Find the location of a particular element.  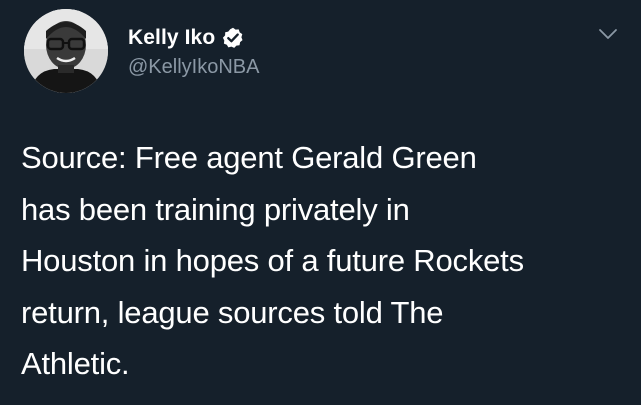

tweet-text-line: Source: Free agent Gerald Green is located at coordinates (249, 157).